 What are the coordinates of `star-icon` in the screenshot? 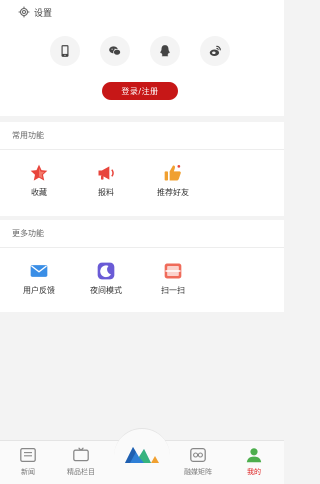 It's located at (39, 172).